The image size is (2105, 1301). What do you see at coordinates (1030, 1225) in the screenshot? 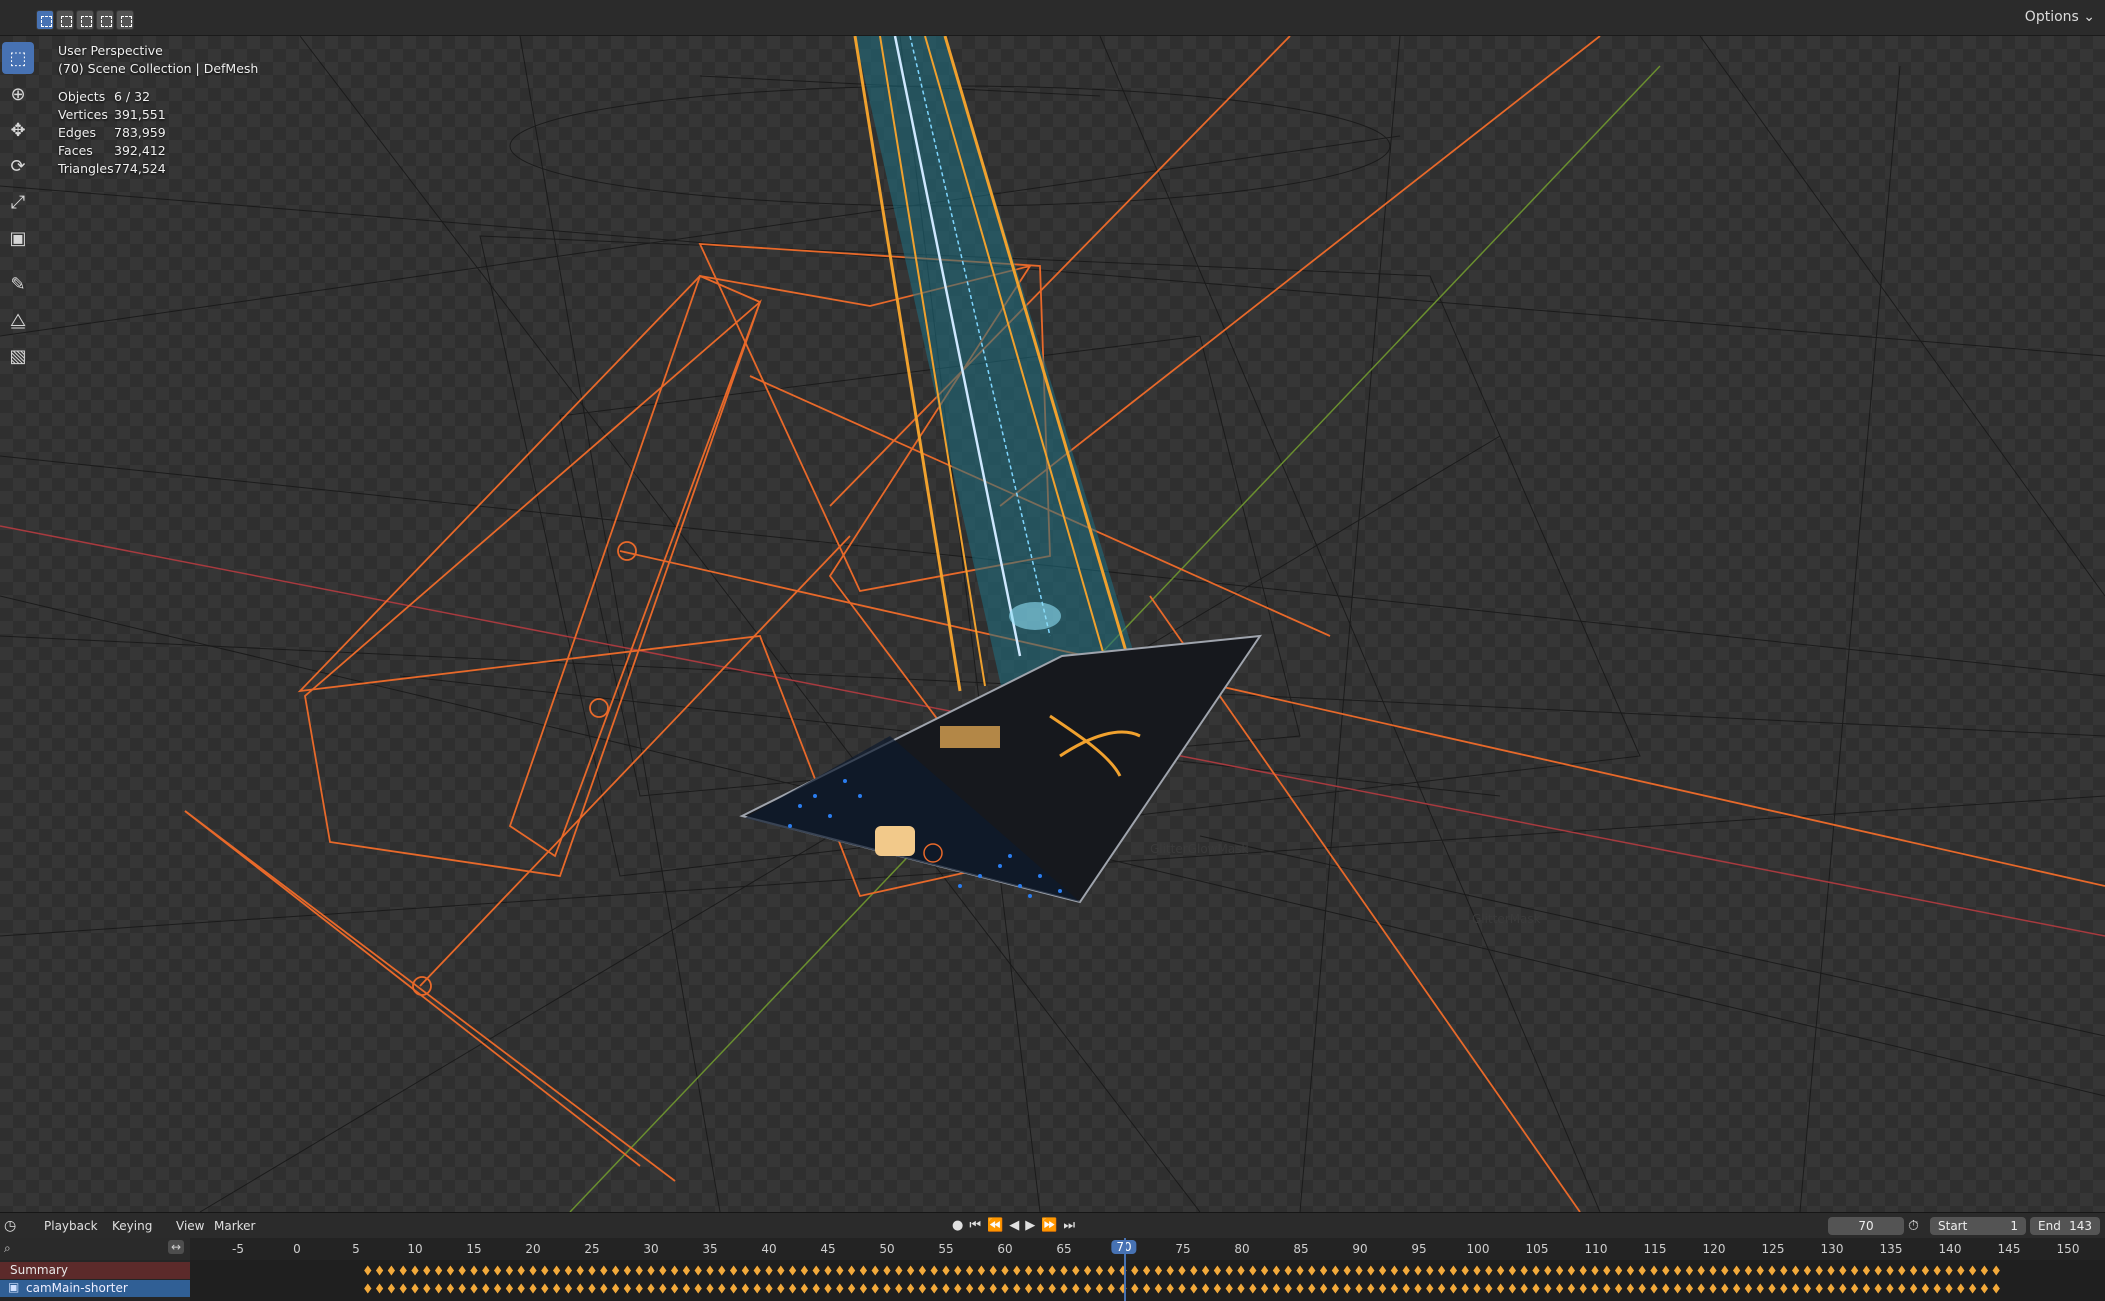
I see `play-icon: ▶` at bounding box center [1030, 1225].